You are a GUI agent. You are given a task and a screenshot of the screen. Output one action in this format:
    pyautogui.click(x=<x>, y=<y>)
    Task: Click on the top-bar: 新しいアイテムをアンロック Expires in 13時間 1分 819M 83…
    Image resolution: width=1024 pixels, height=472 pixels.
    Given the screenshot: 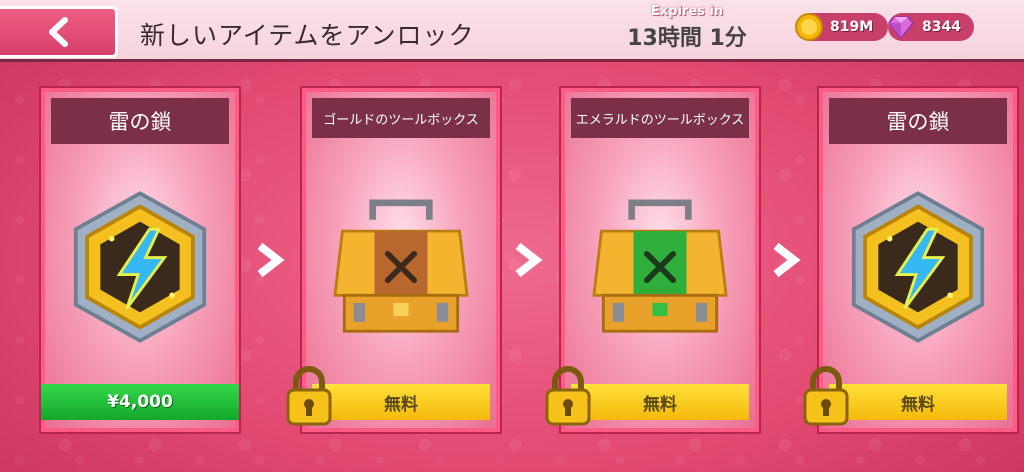 What is the action you would take?
    pyautogui.click(x=512, y=31)
    